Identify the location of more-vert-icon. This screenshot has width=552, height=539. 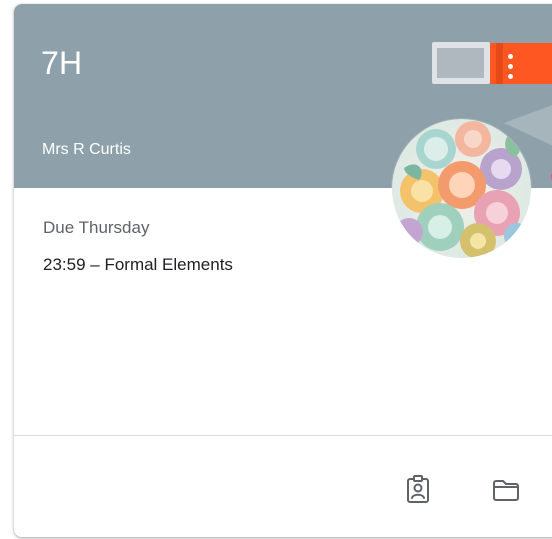
(510, 66).